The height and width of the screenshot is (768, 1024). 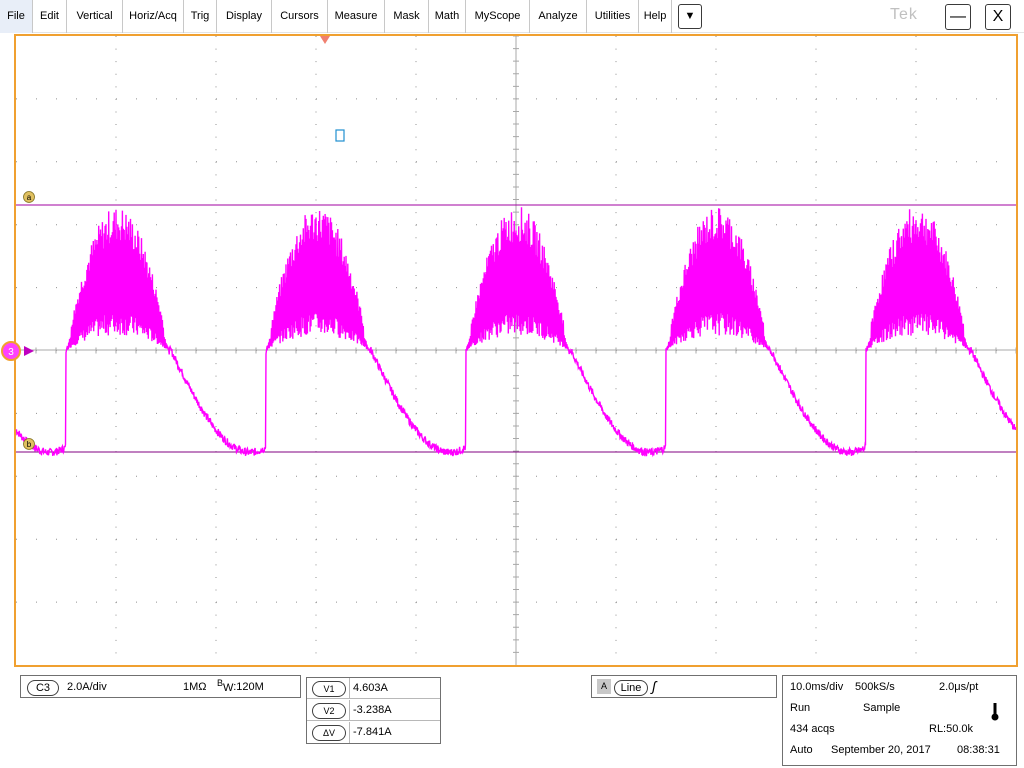 I want to click on zoom-box-icon, so click(x=340, y=135).